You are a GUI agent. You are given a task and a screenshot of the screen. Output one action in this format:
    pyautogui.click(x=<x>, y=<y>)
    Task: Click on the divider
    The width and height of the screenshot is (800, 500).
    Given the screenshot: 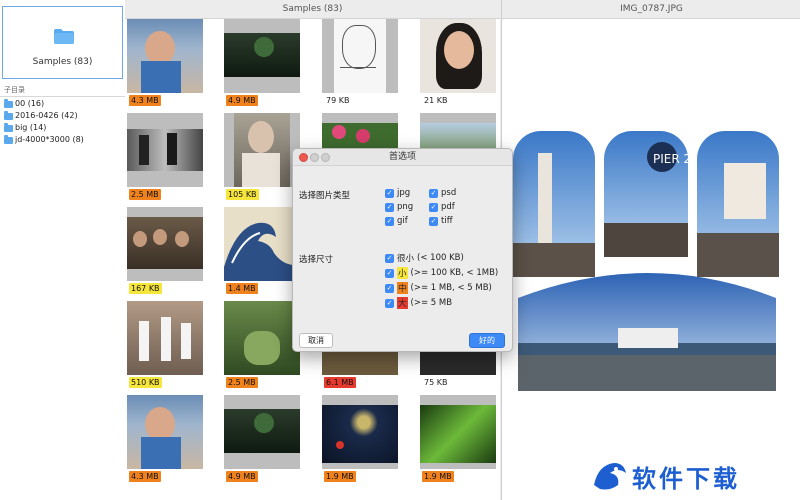 What is the action you would take?
    pyautogui.click(x=62, y=96)
    